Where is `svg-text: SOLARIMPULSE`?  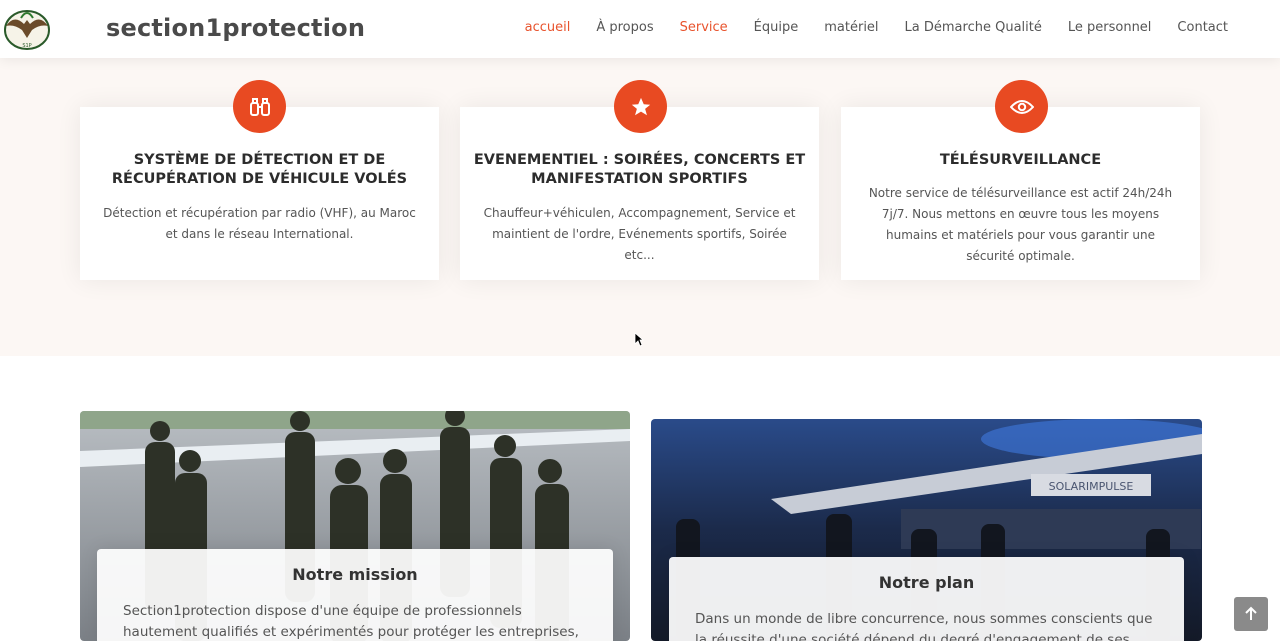 svg-text: SOLARIMPULSE is located at coordinates (1091, 486).